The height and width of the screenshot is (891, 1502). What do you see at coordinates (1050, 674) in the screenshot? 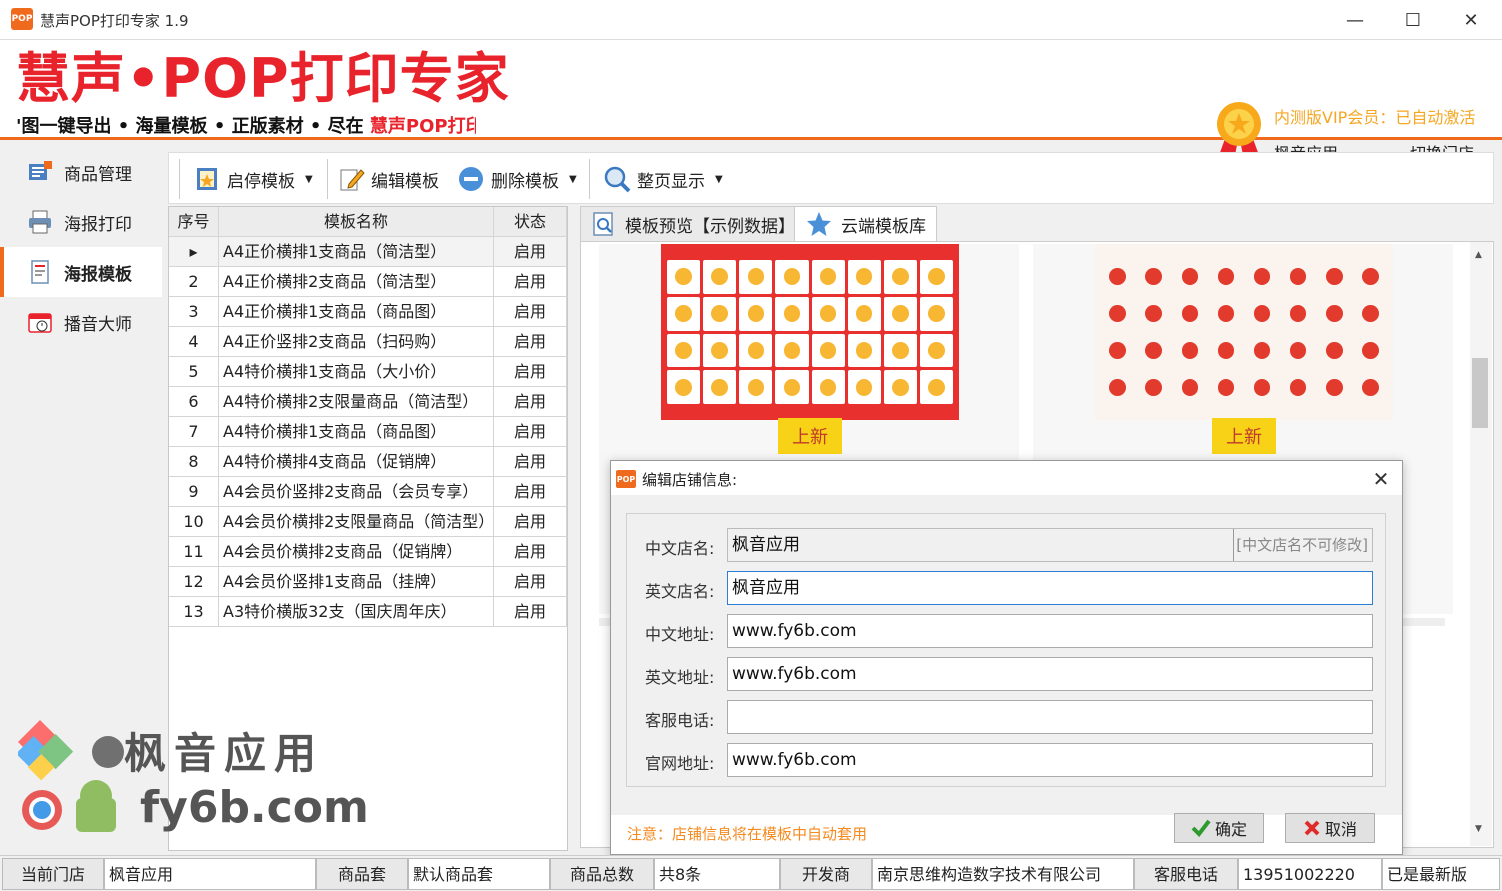
I see `en-address-field: www.fy6b.com` at bounding box center [1050, 674].